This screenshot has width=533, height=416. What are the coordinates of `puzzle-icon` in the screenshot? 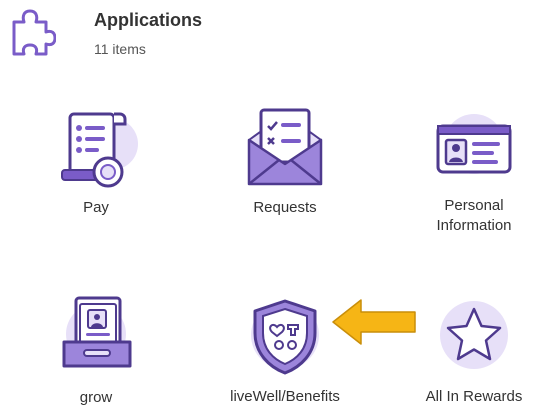 It's located at (34, 32).